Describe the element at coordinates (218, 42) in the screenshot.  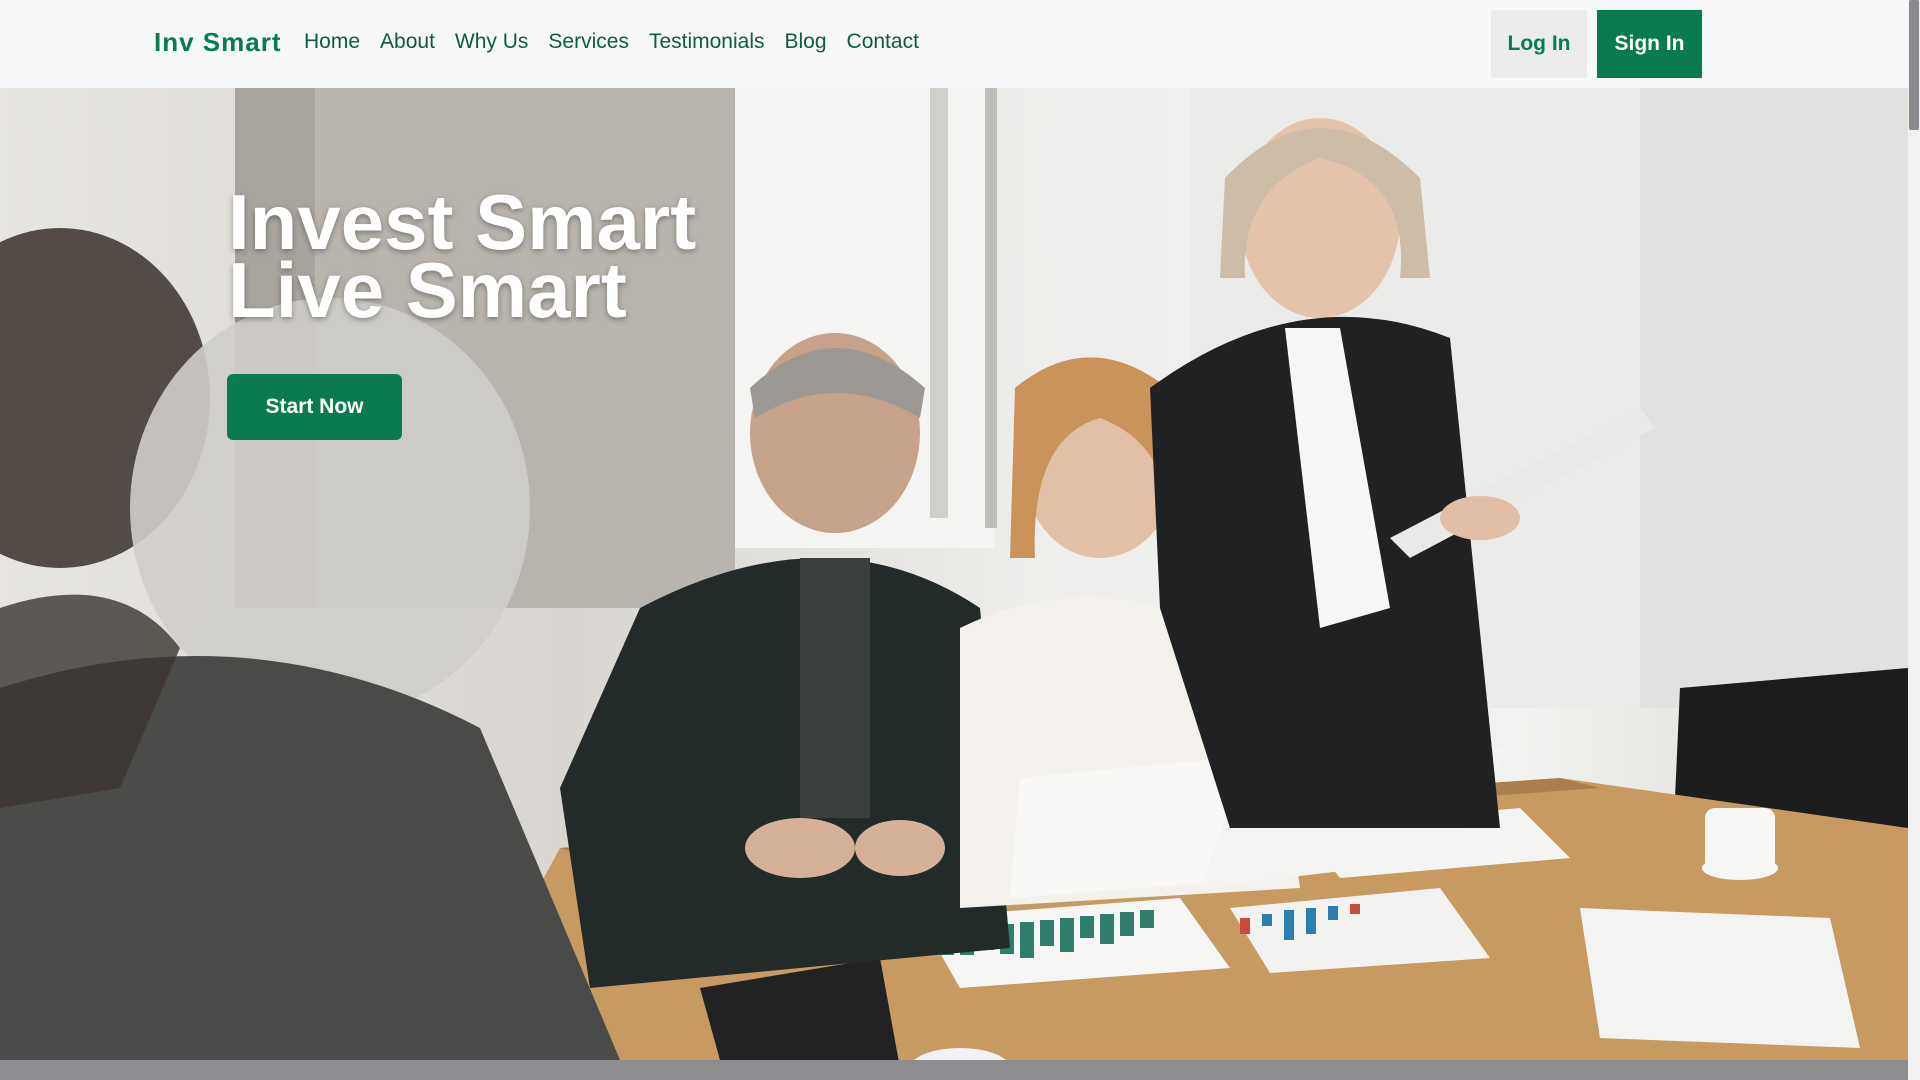
I see `brand-logo: Inv Smart` at that location.